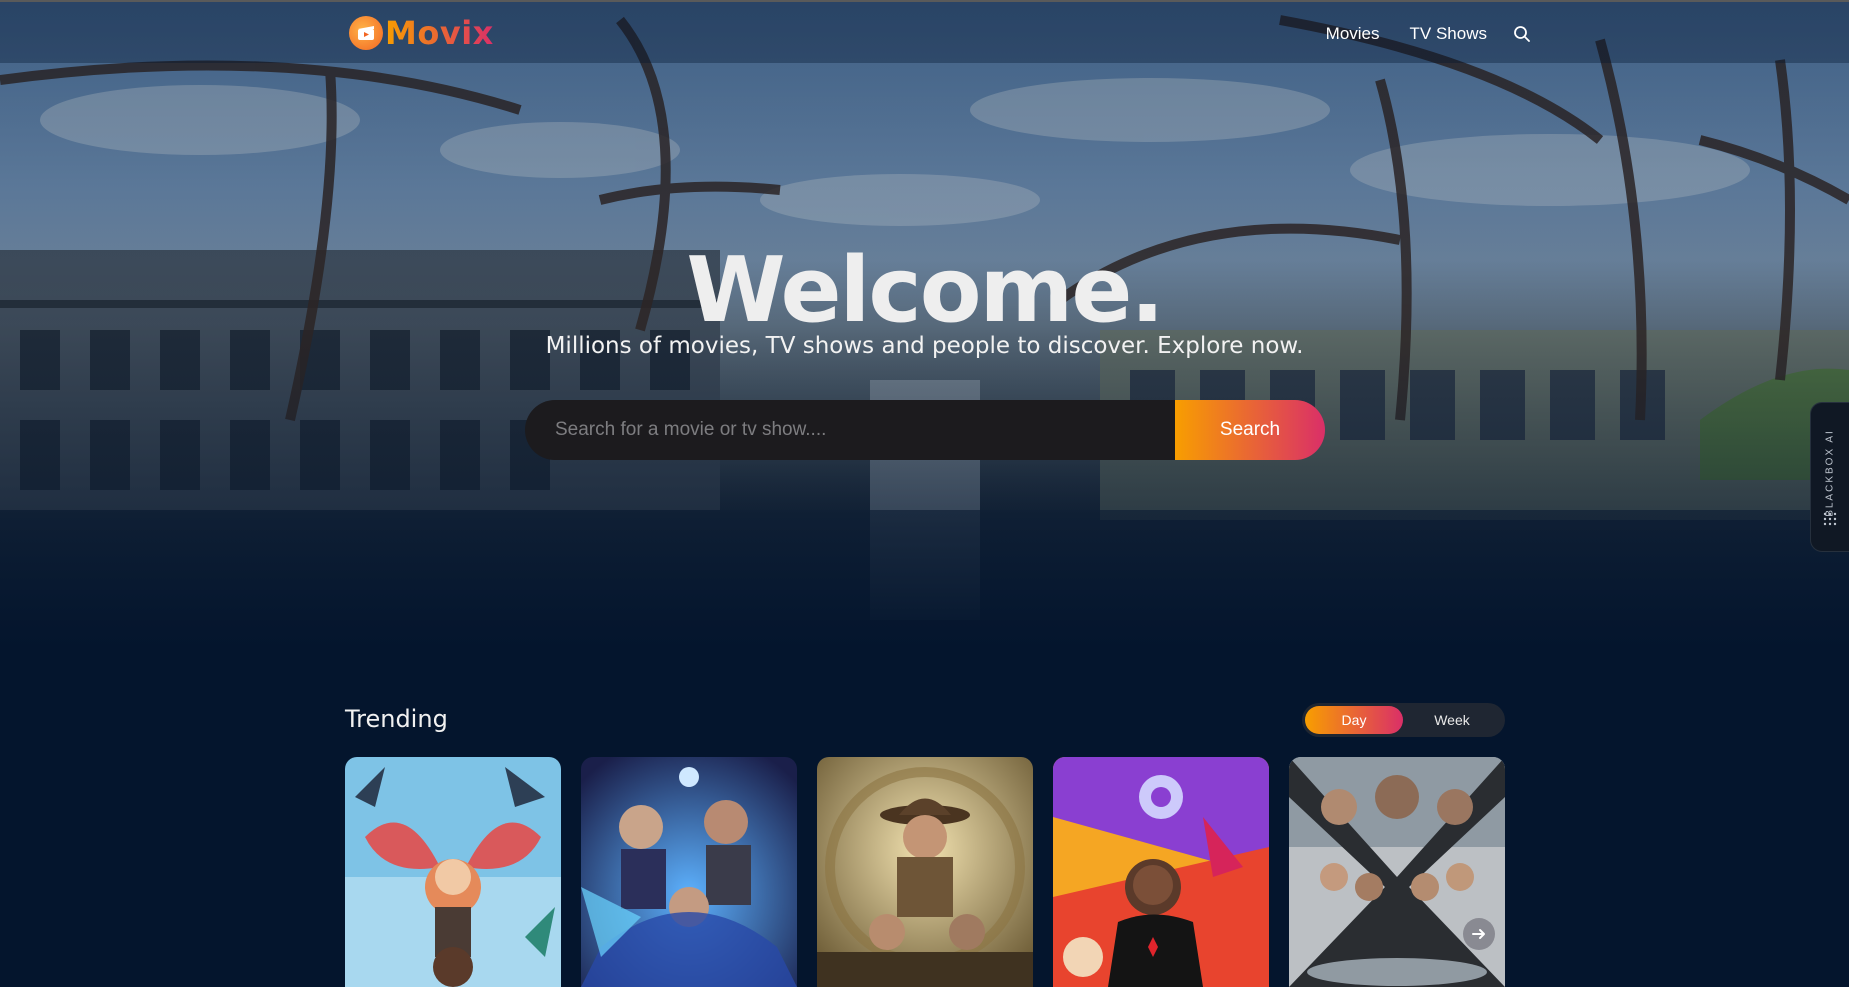 The height and width of the screenshot is (987, 1849). What do you see at coordinates (1250, 430) in the screenshot?
I see `search-button: Search` at bounding box center [1250, 430].